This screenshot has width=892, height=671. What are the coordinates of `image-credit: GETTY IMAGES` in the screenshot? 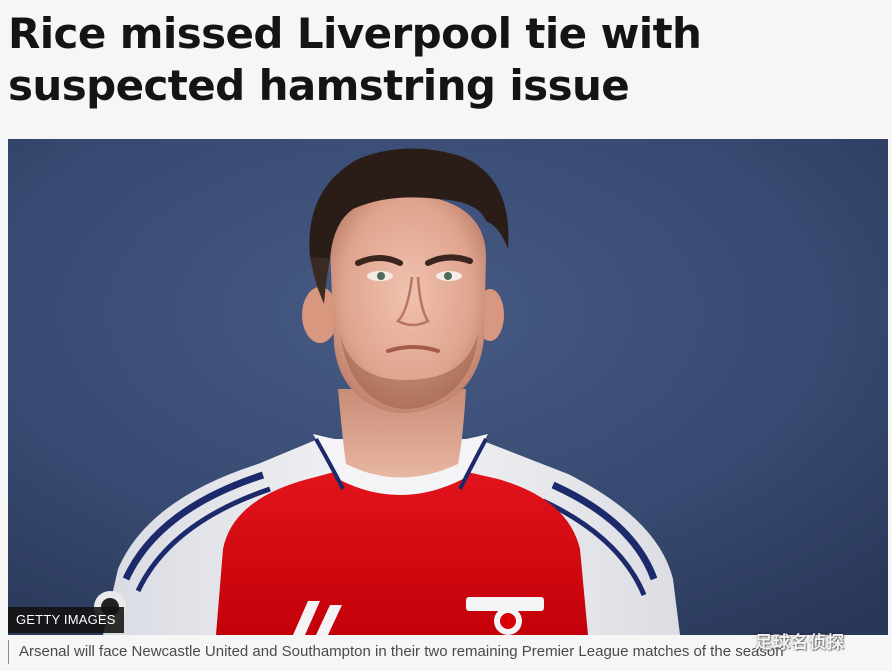 It's located at (66, 620).